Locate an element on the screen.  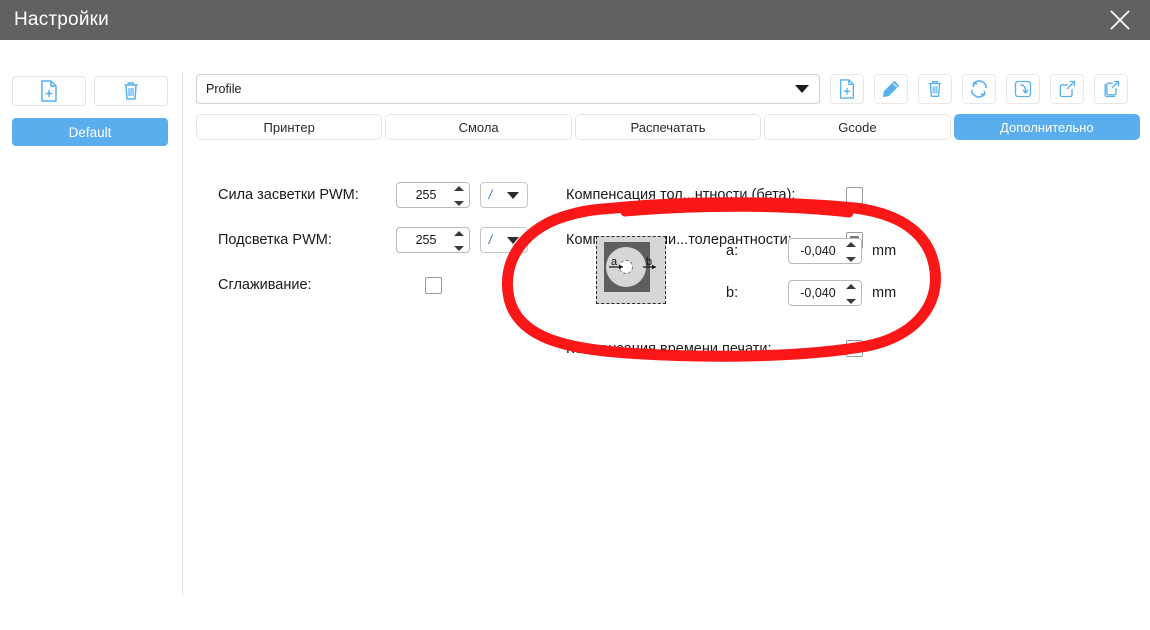
tab-gcode: Gcode is located at coordinates (857, 127).